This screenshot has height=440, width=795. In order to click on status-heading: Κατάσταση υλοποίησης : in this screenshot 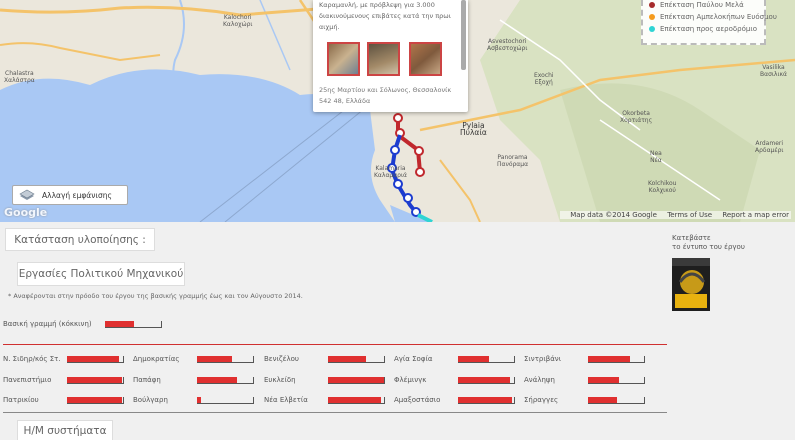, I will do `click(80, 239)`.